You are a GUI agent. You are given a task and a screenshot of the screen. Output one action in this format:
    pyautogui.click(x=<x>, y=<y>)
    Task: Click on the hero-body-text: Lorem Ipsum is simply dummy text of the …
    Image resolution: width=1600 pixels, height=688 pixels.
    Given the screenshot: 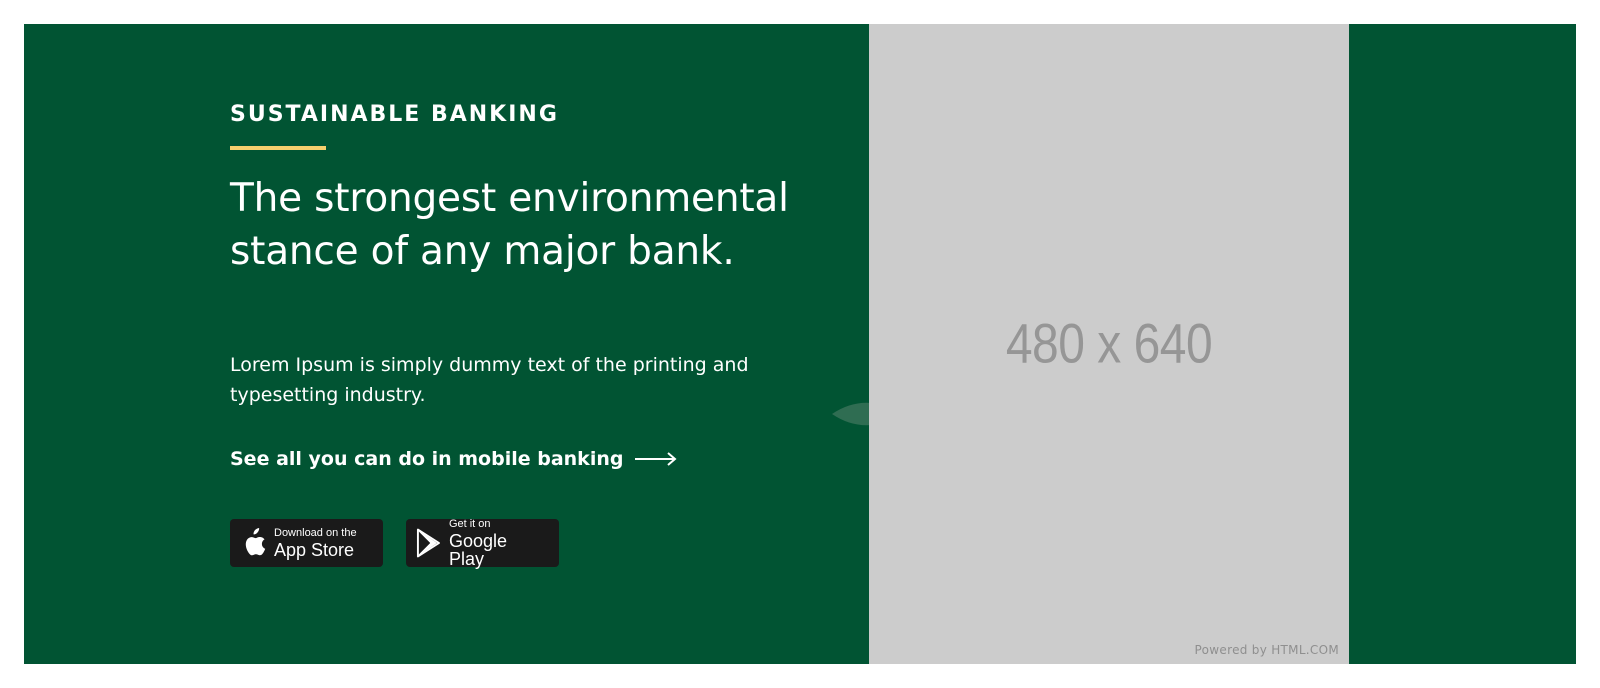 What is the action you would take?
    pyautogui.click(x=489, y=380)
    